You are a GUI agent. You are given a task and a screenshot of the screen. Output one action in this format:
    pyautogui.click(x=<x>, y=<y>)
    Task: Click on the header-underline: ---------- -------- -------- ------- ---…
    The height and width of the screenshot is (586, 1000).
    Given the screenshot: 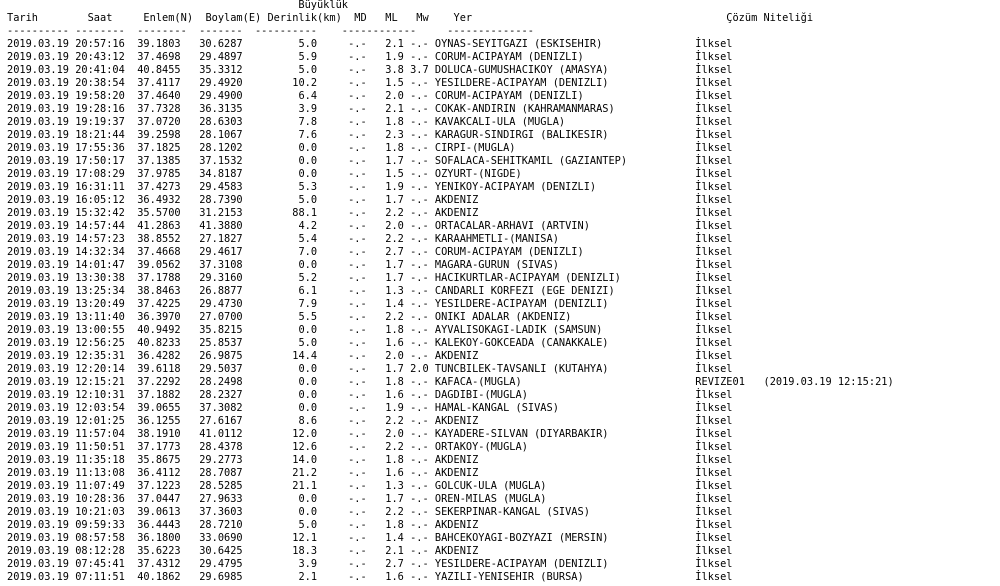 What is the action you would take?
    pyautogui.click(x=270, y=31)
    